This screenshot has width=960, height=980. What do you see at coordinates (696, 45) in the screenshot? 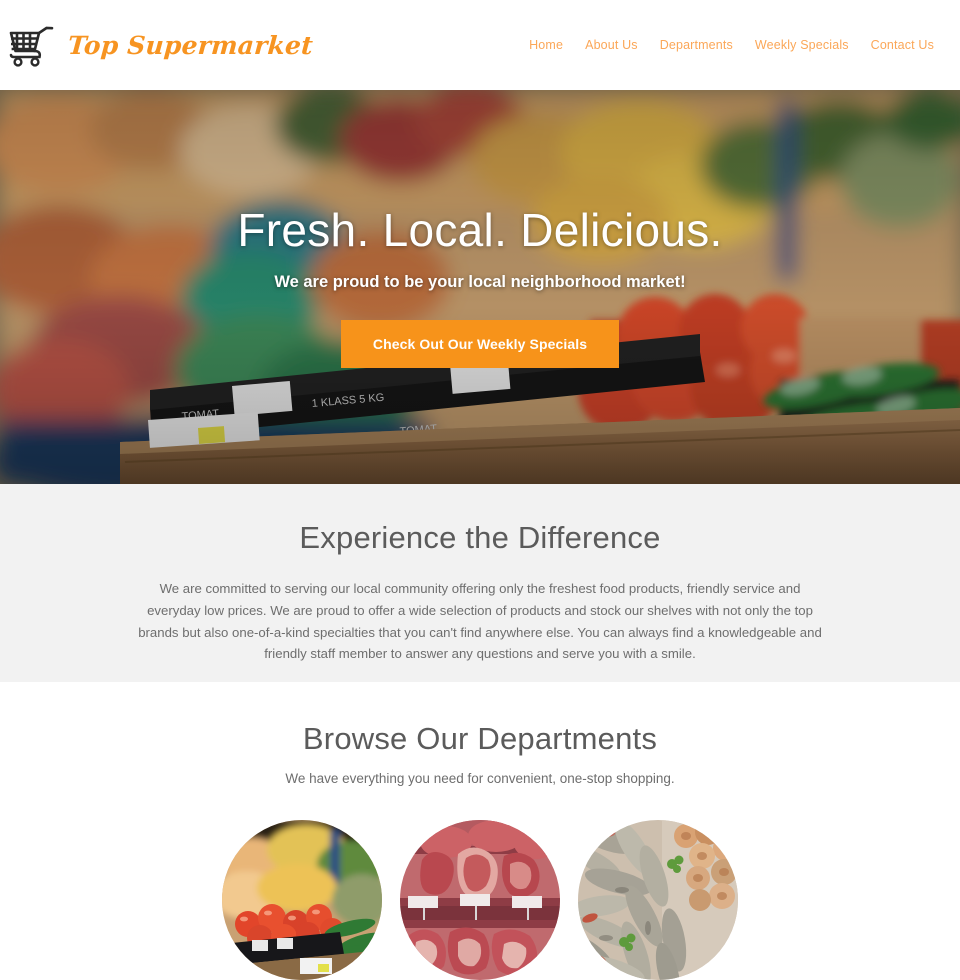
I see `nav-item-departments: Departments` at bounding box center [696, 45].